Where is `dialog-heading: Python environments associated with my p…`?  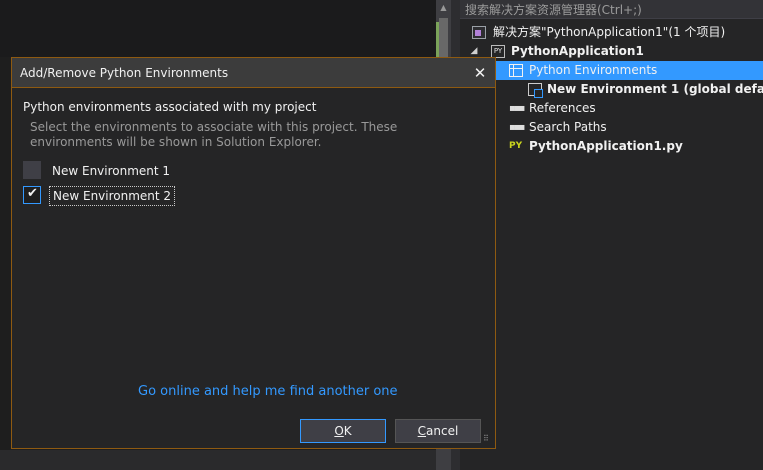
dialog-heading: Python environments associated with my p… is located at coordinates (170, 107).